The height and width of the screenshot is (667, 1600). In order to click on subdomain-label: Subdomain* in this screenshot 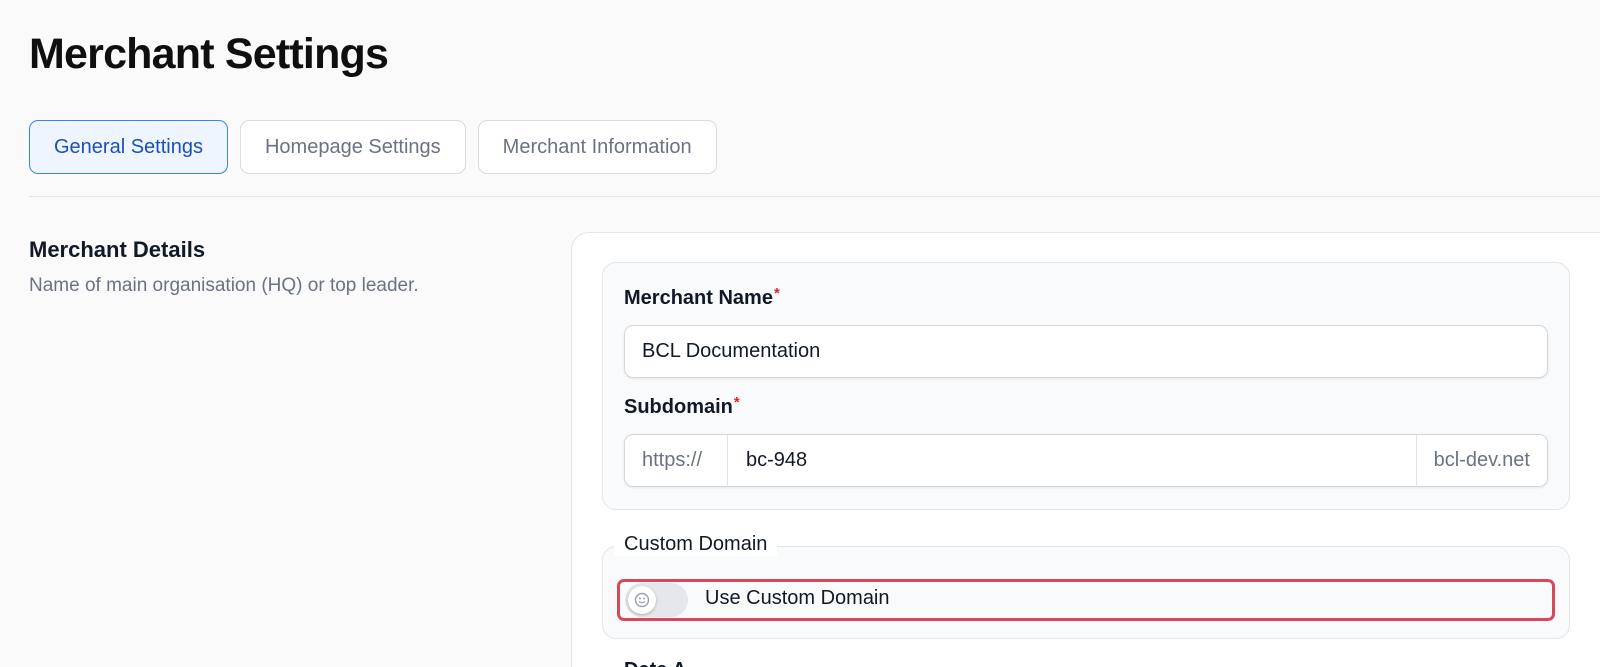, I will do `click(682, 406)`.